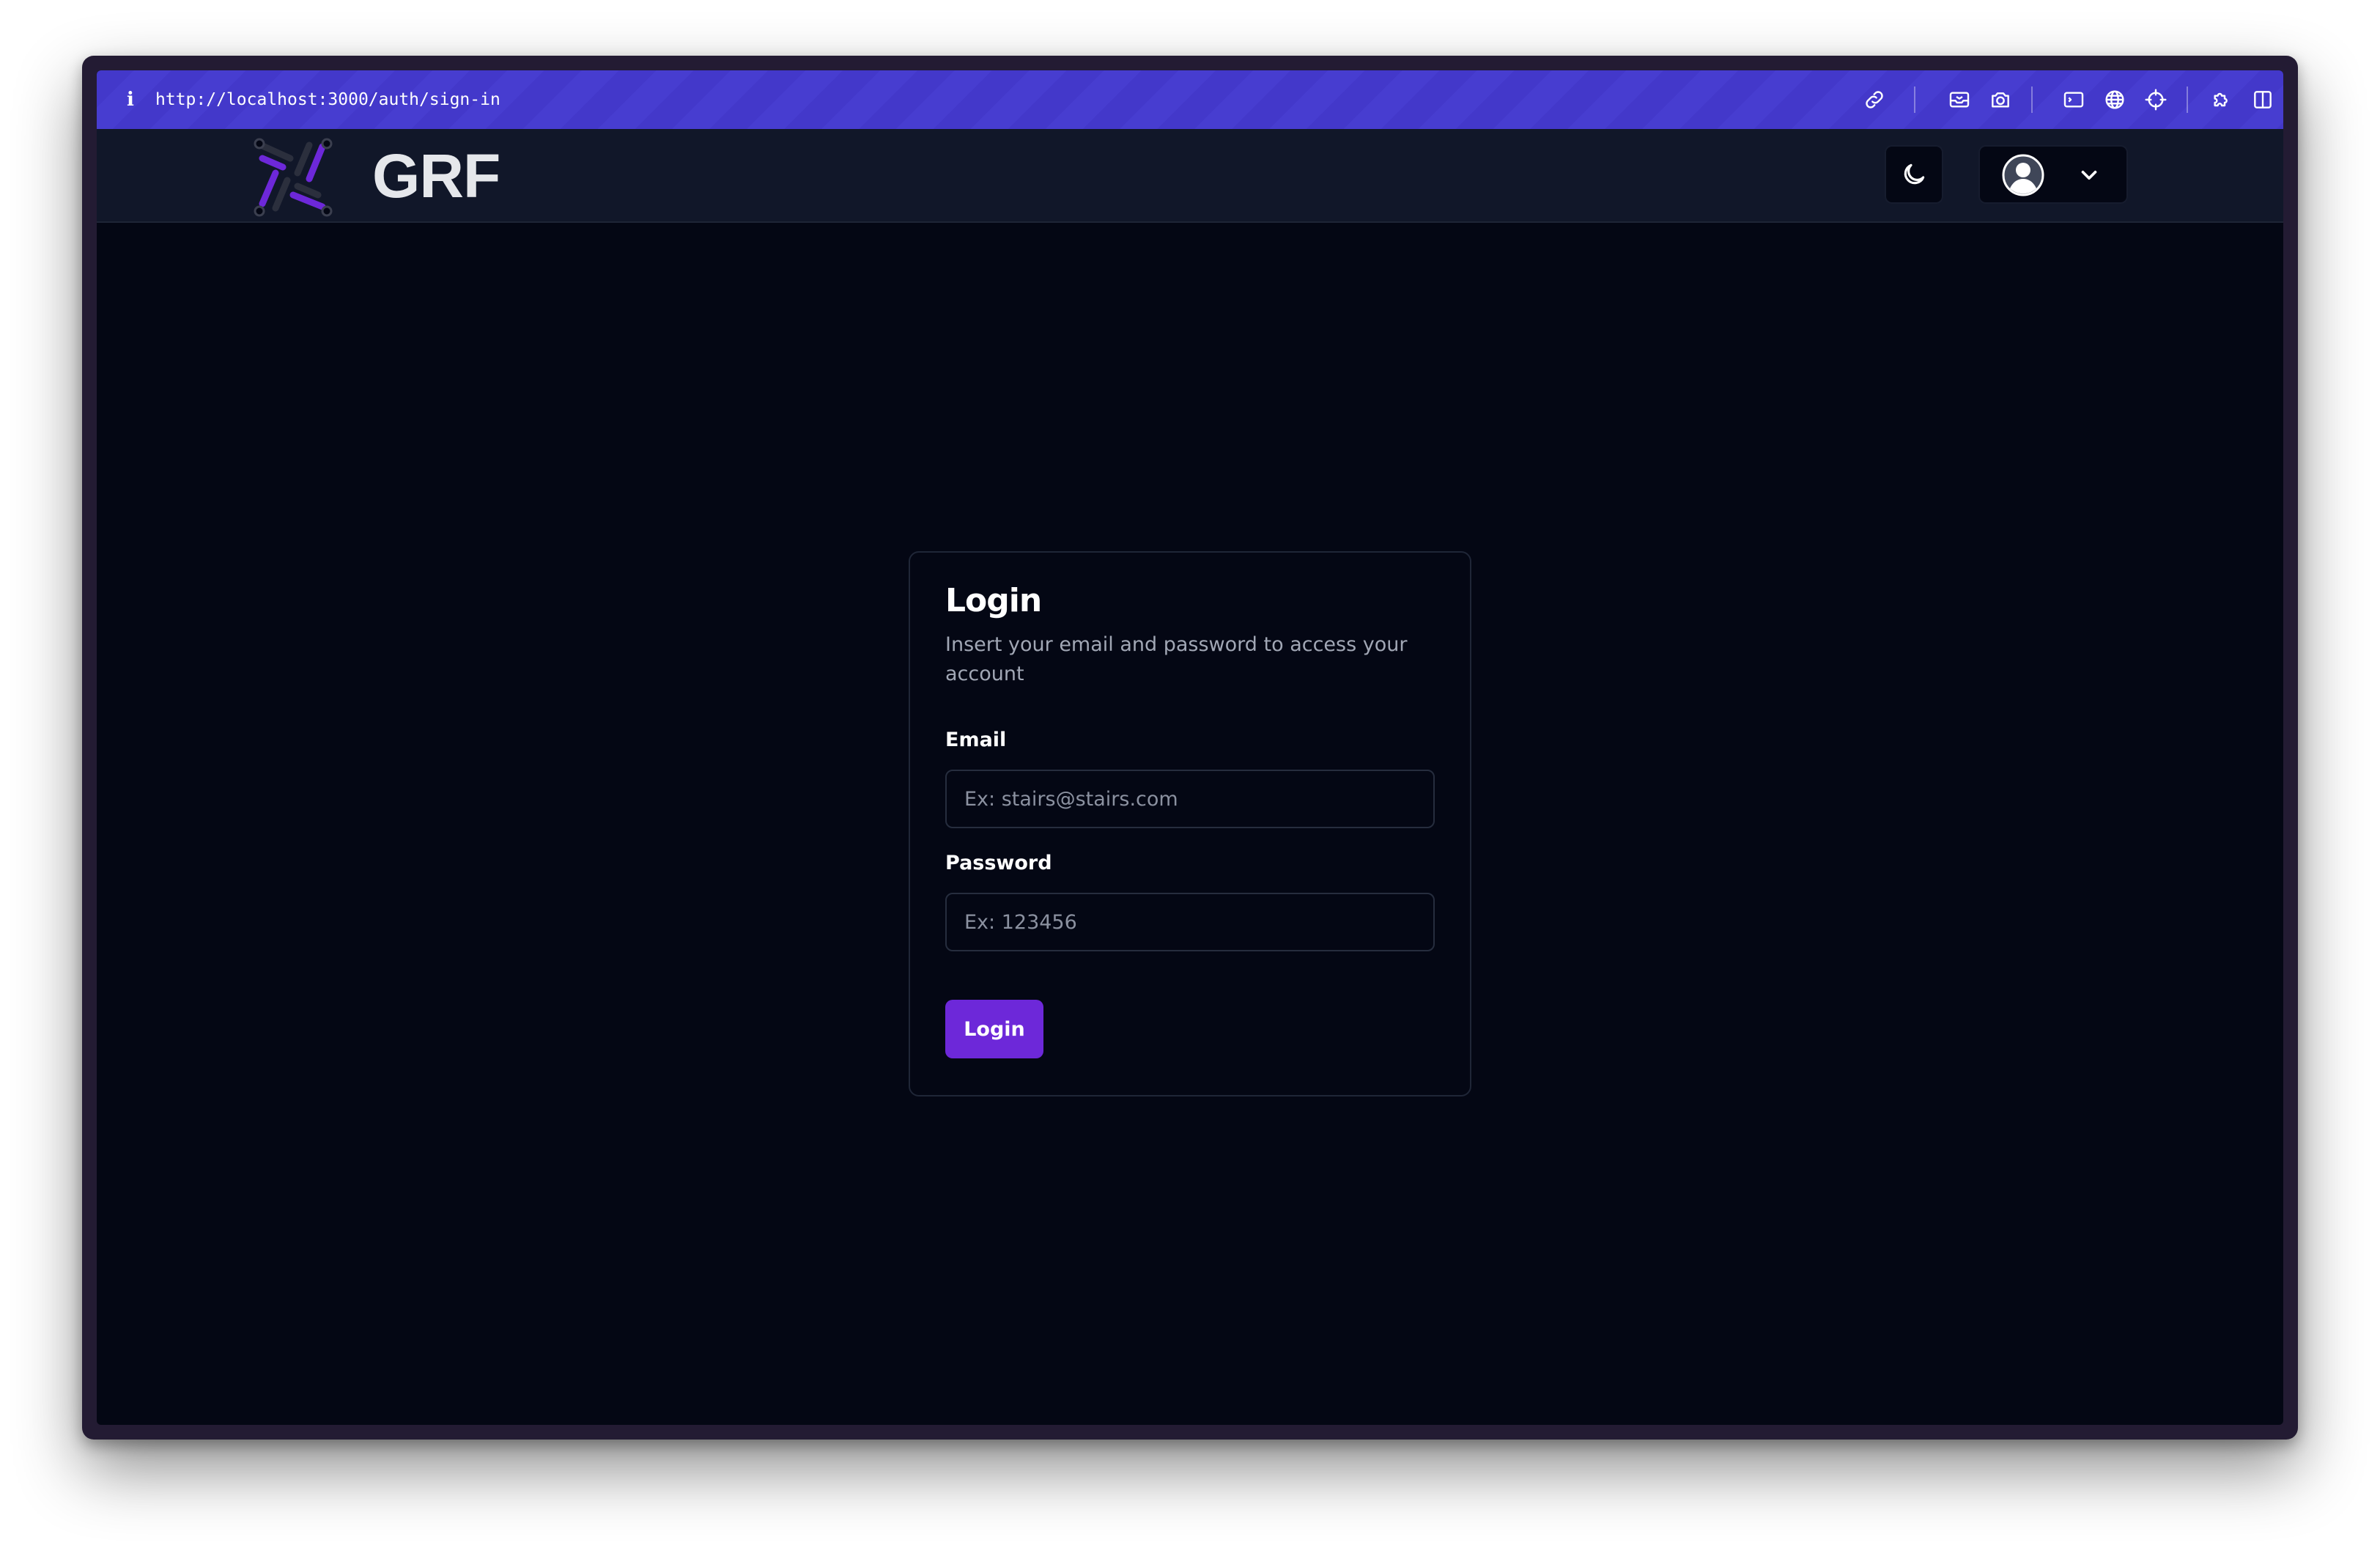 Image resolution: width=2380 pixels, height=1548 pixels. I want to click on logo-icon, so click(293, 177).